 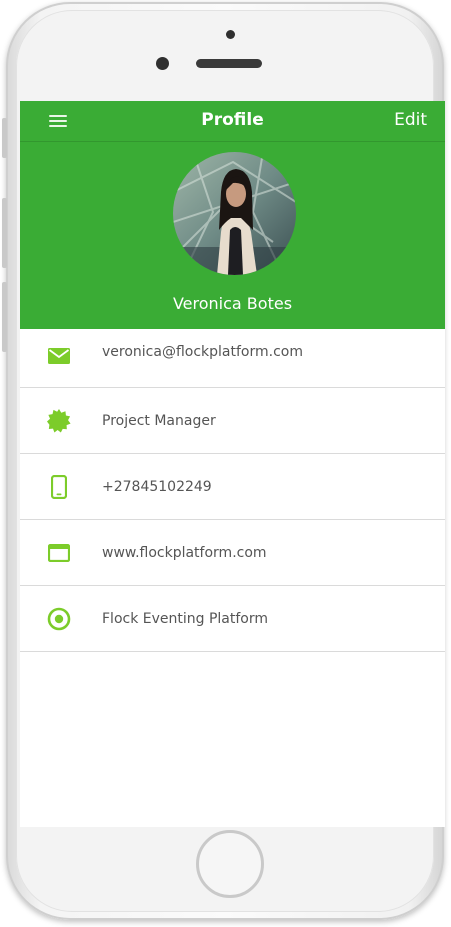 I want to click on edit-button: Edit, so click(x=410, y=120).